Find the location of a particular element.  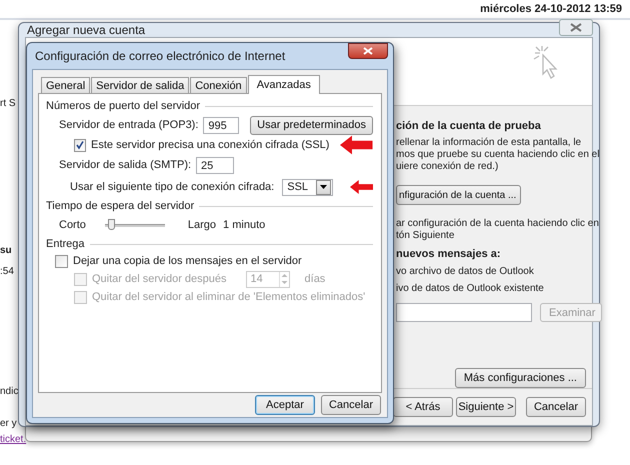

path-field is located at coordinates (464, 312).